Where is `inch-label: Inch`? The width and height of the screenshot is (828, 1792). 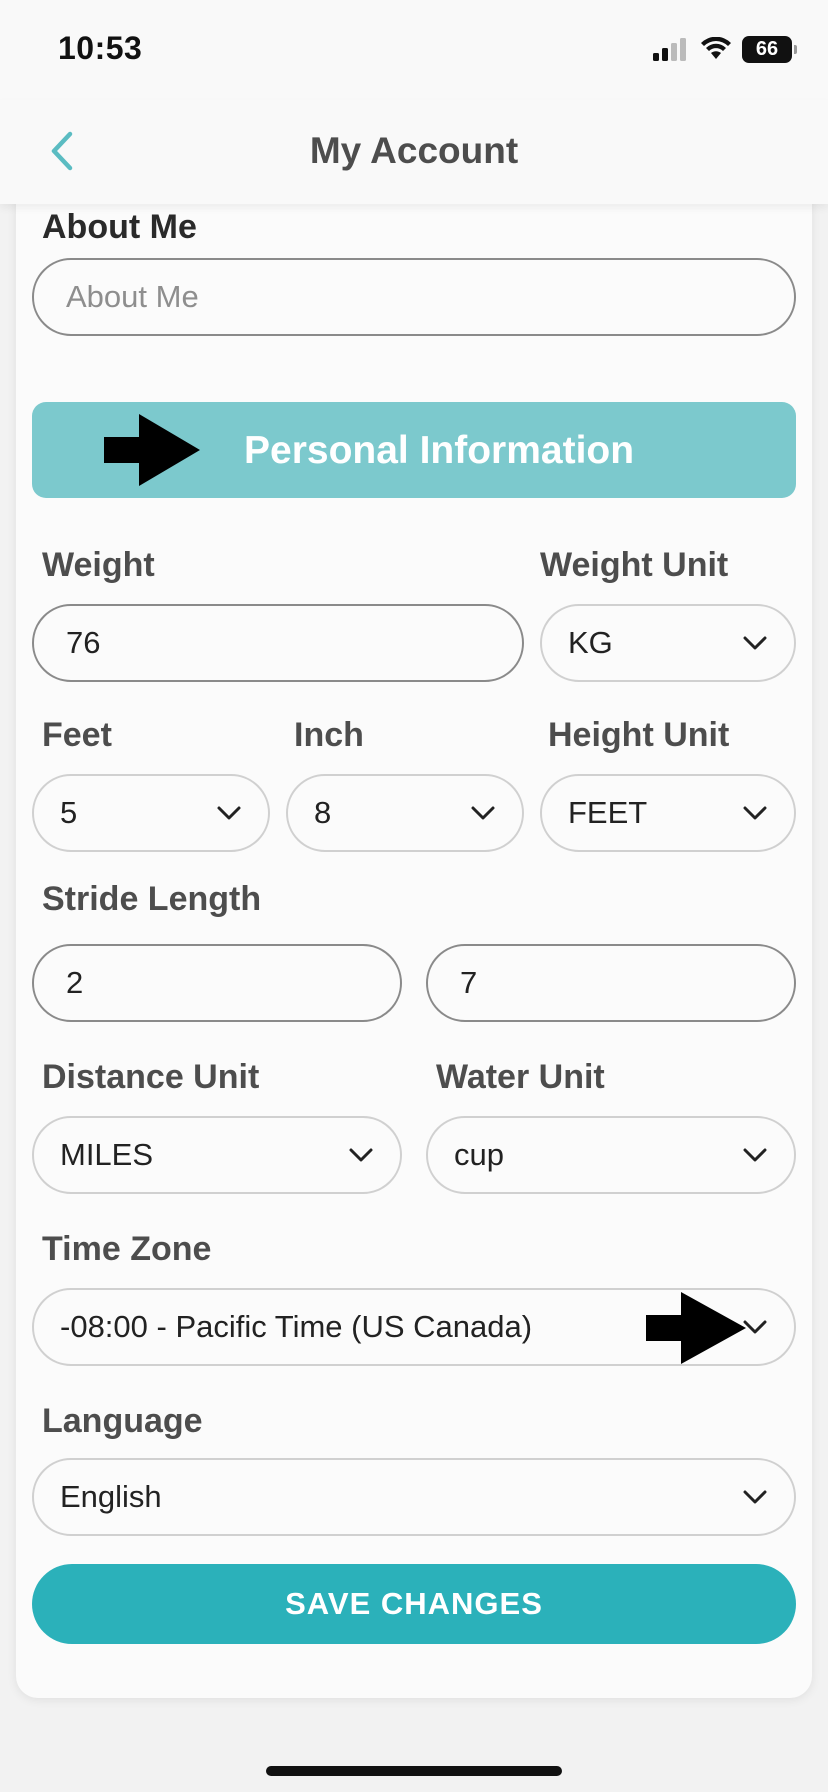 inch-label: Inch is located at coordinates (329, 735).